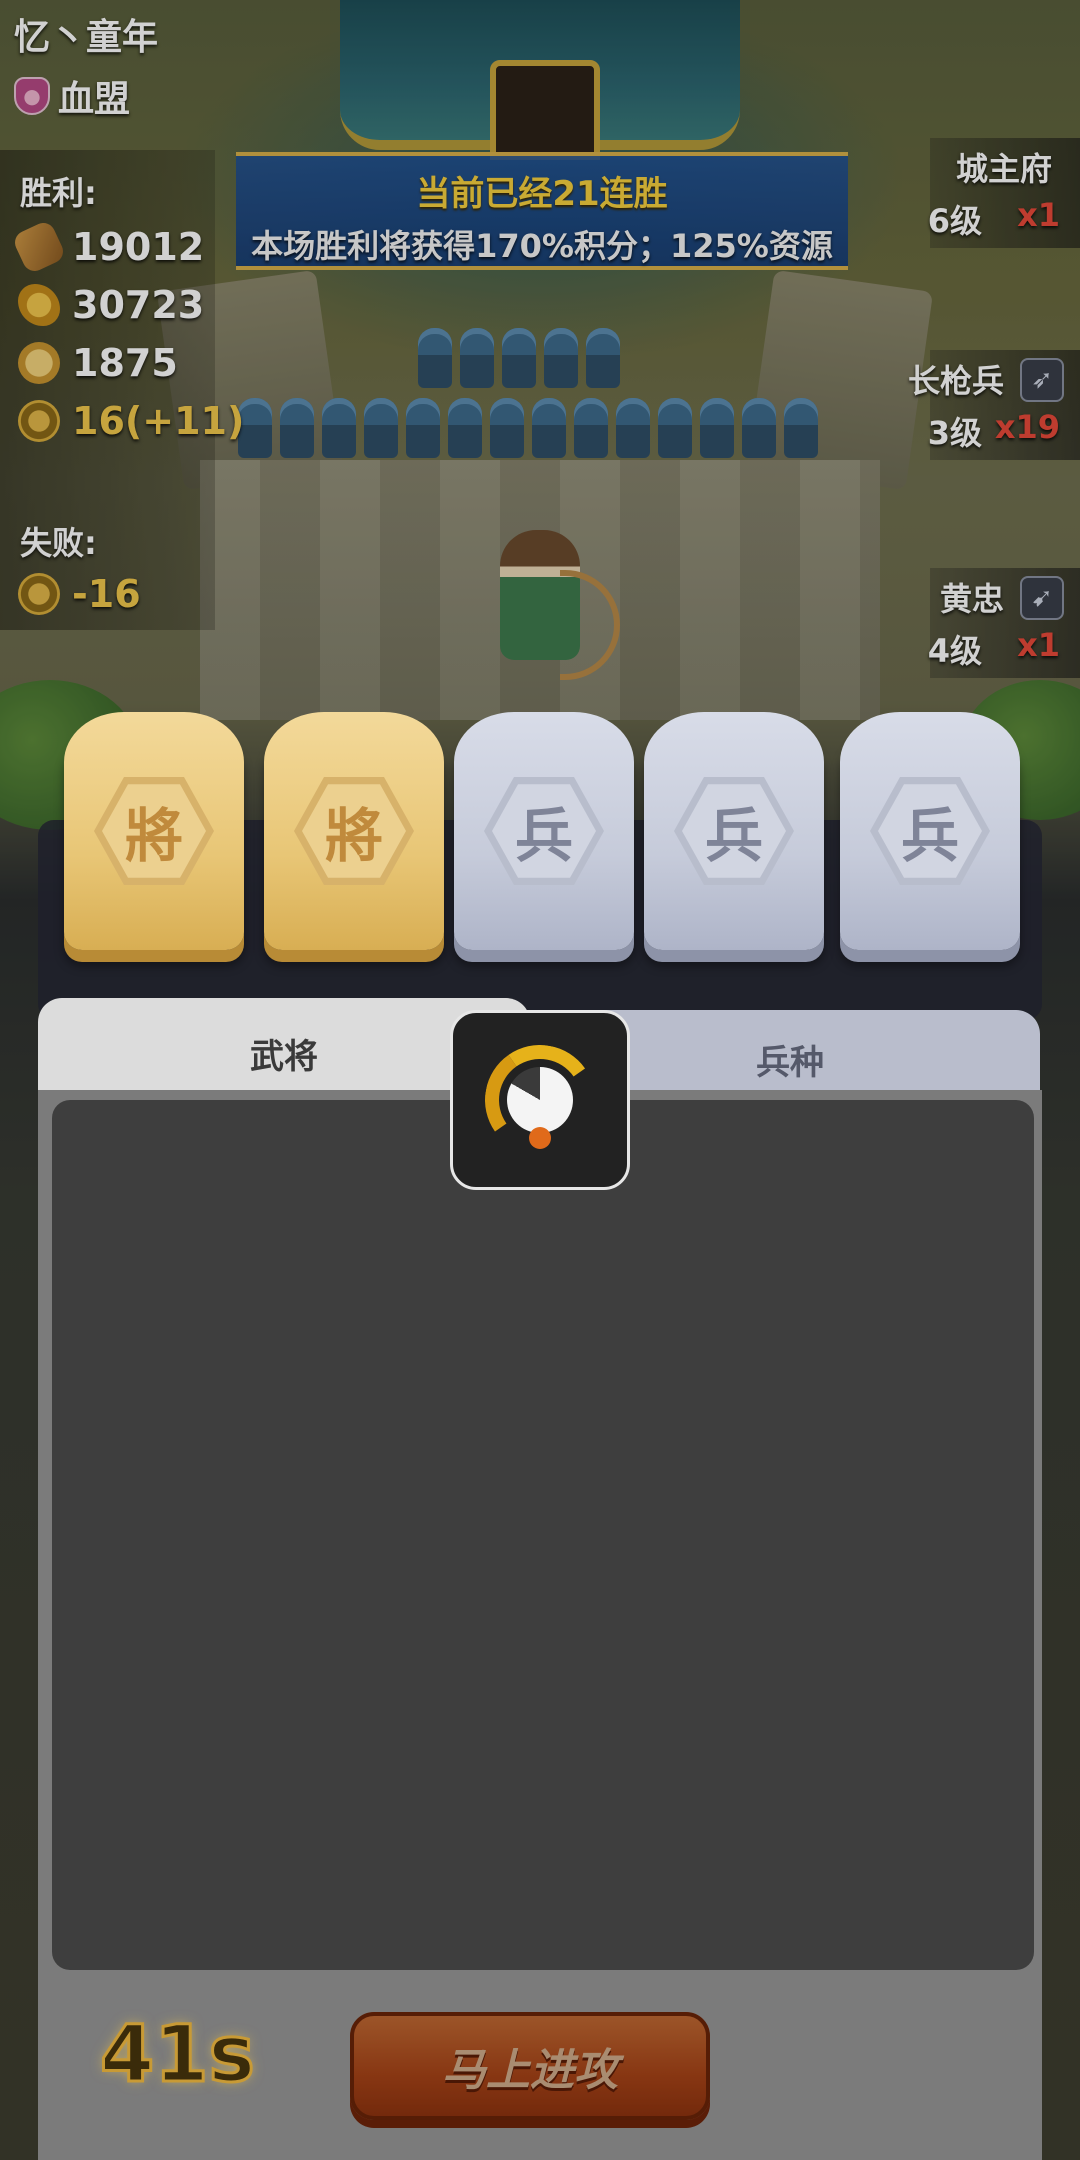  Describe the element at coordinates (530, 2066) in the screenshot. I see `button-shade` at that location.